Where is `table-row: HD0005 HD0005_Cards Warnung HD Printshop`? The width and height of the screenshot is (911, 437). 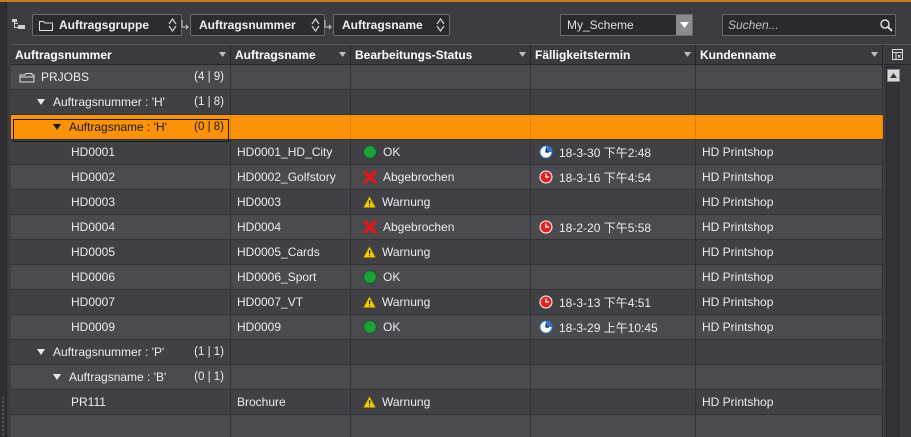 table-row: HD0005 HD0005_Cards Warnung HD Printshop is located at coordinates (447, 252).